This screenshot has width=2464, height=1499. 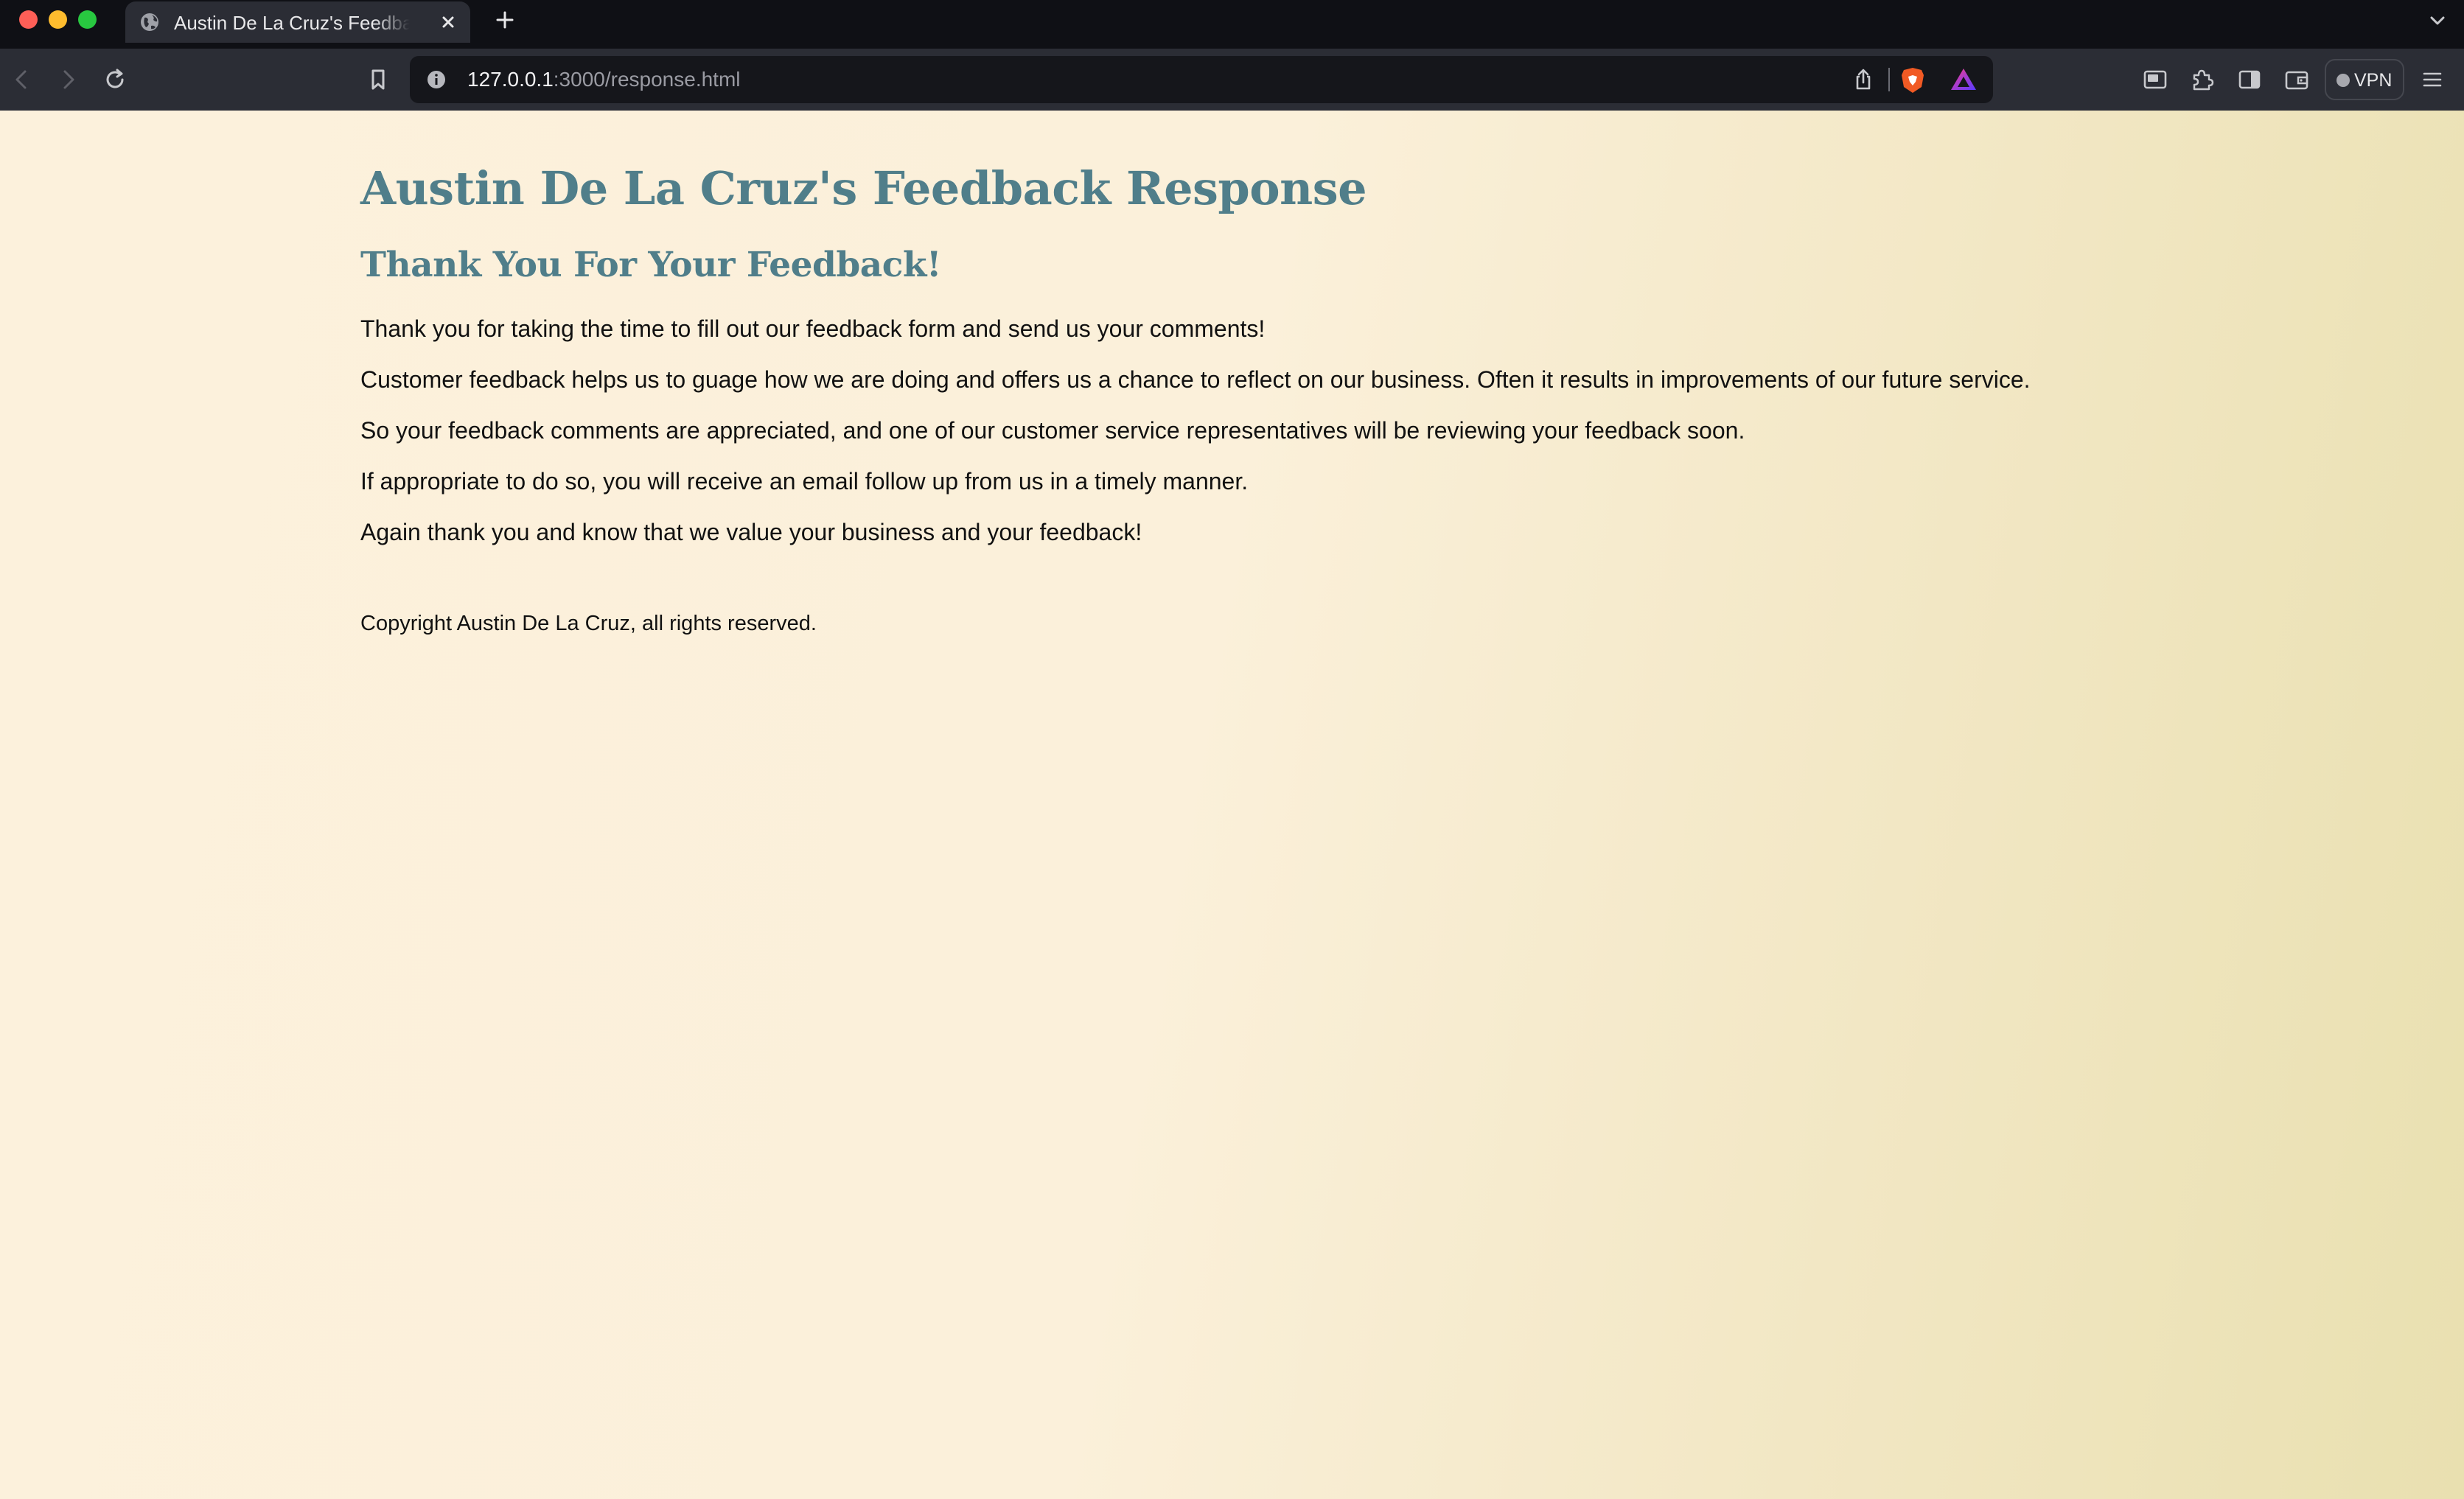 I want to click on address-bar-divider, so click(x=1889, y=79).